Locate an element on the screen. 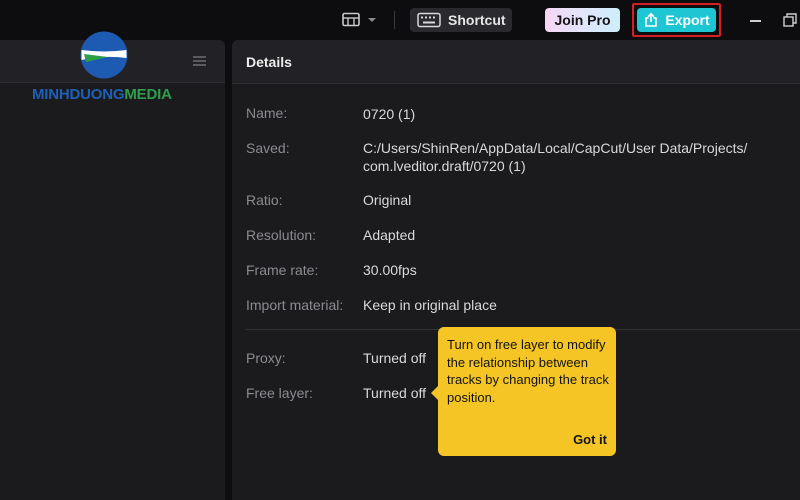 The width and height of the screenshot is (800, 500). join-pro-button: Join Pro is located at coordinates (582, 20).